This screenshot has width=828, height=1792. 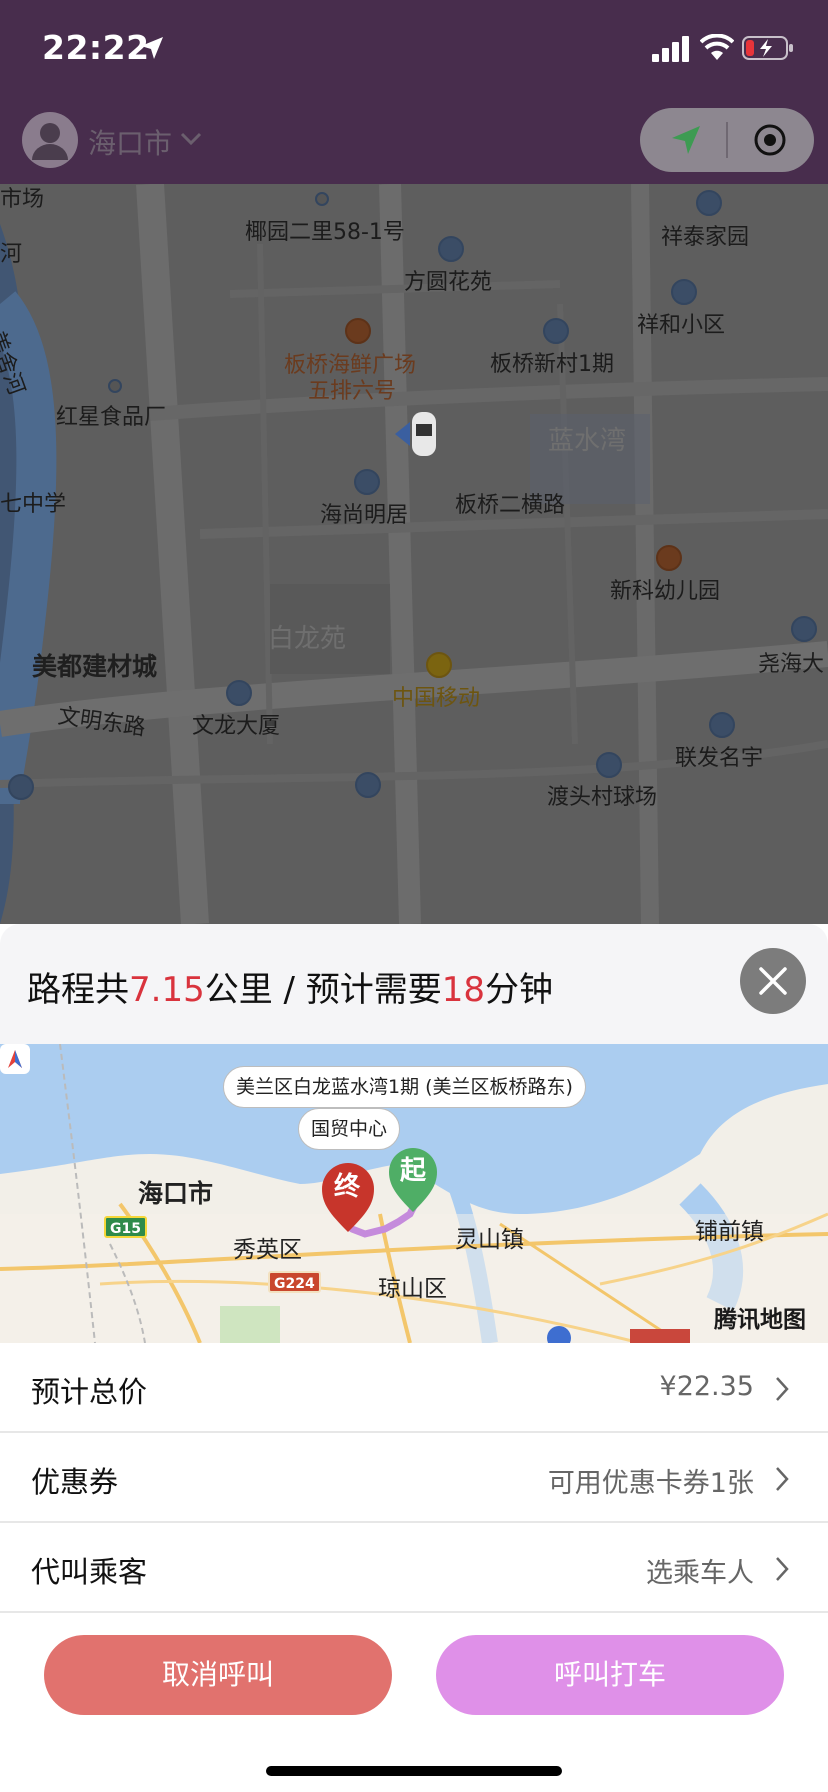 What do you see at coordinates (352, 391) in the screenshot?
I see `map-label: 五排六号` at bounding box center [352, 391].